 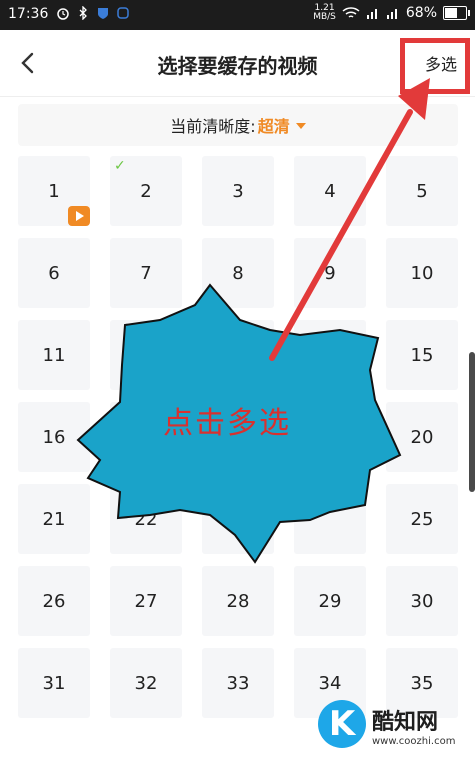 I want to click on episode-cell: 31, so click(x=54, y=683).